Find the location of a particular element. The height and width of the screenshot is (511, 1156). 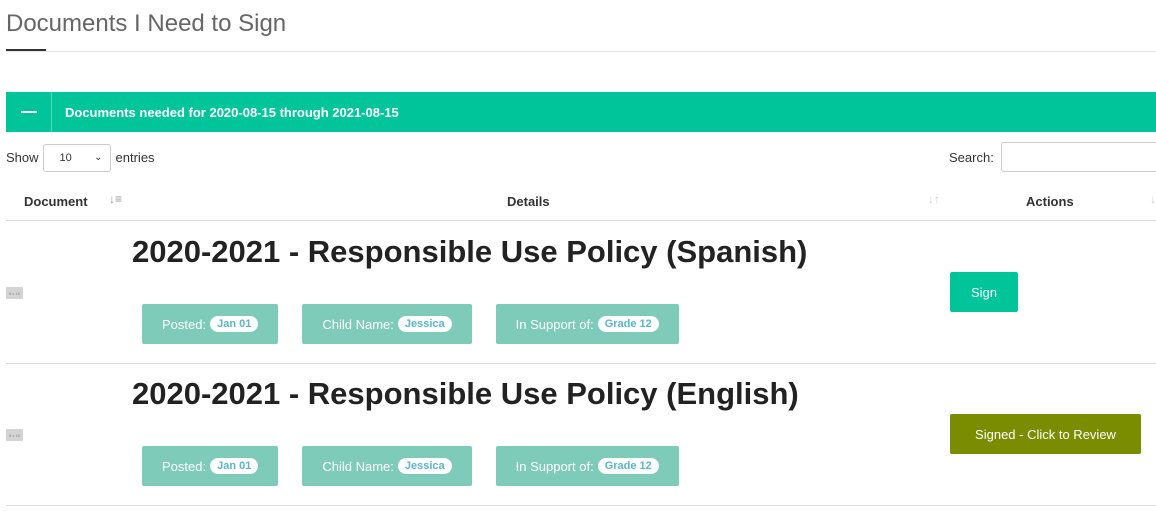

column-header-actions: Actions is located at coordinates (1050, 201).